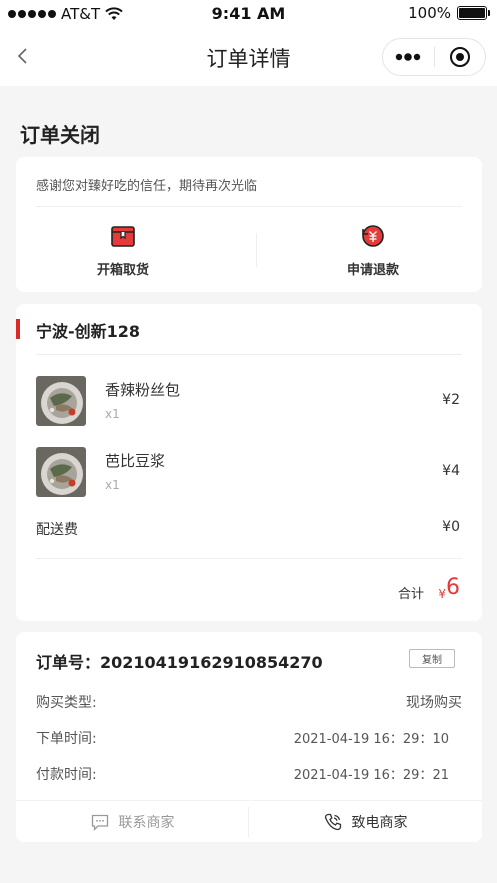 The width and height of the screenshot is (497, 883). I want to click on contact-bar: 联系商家 致电商家, so click(249, 821).